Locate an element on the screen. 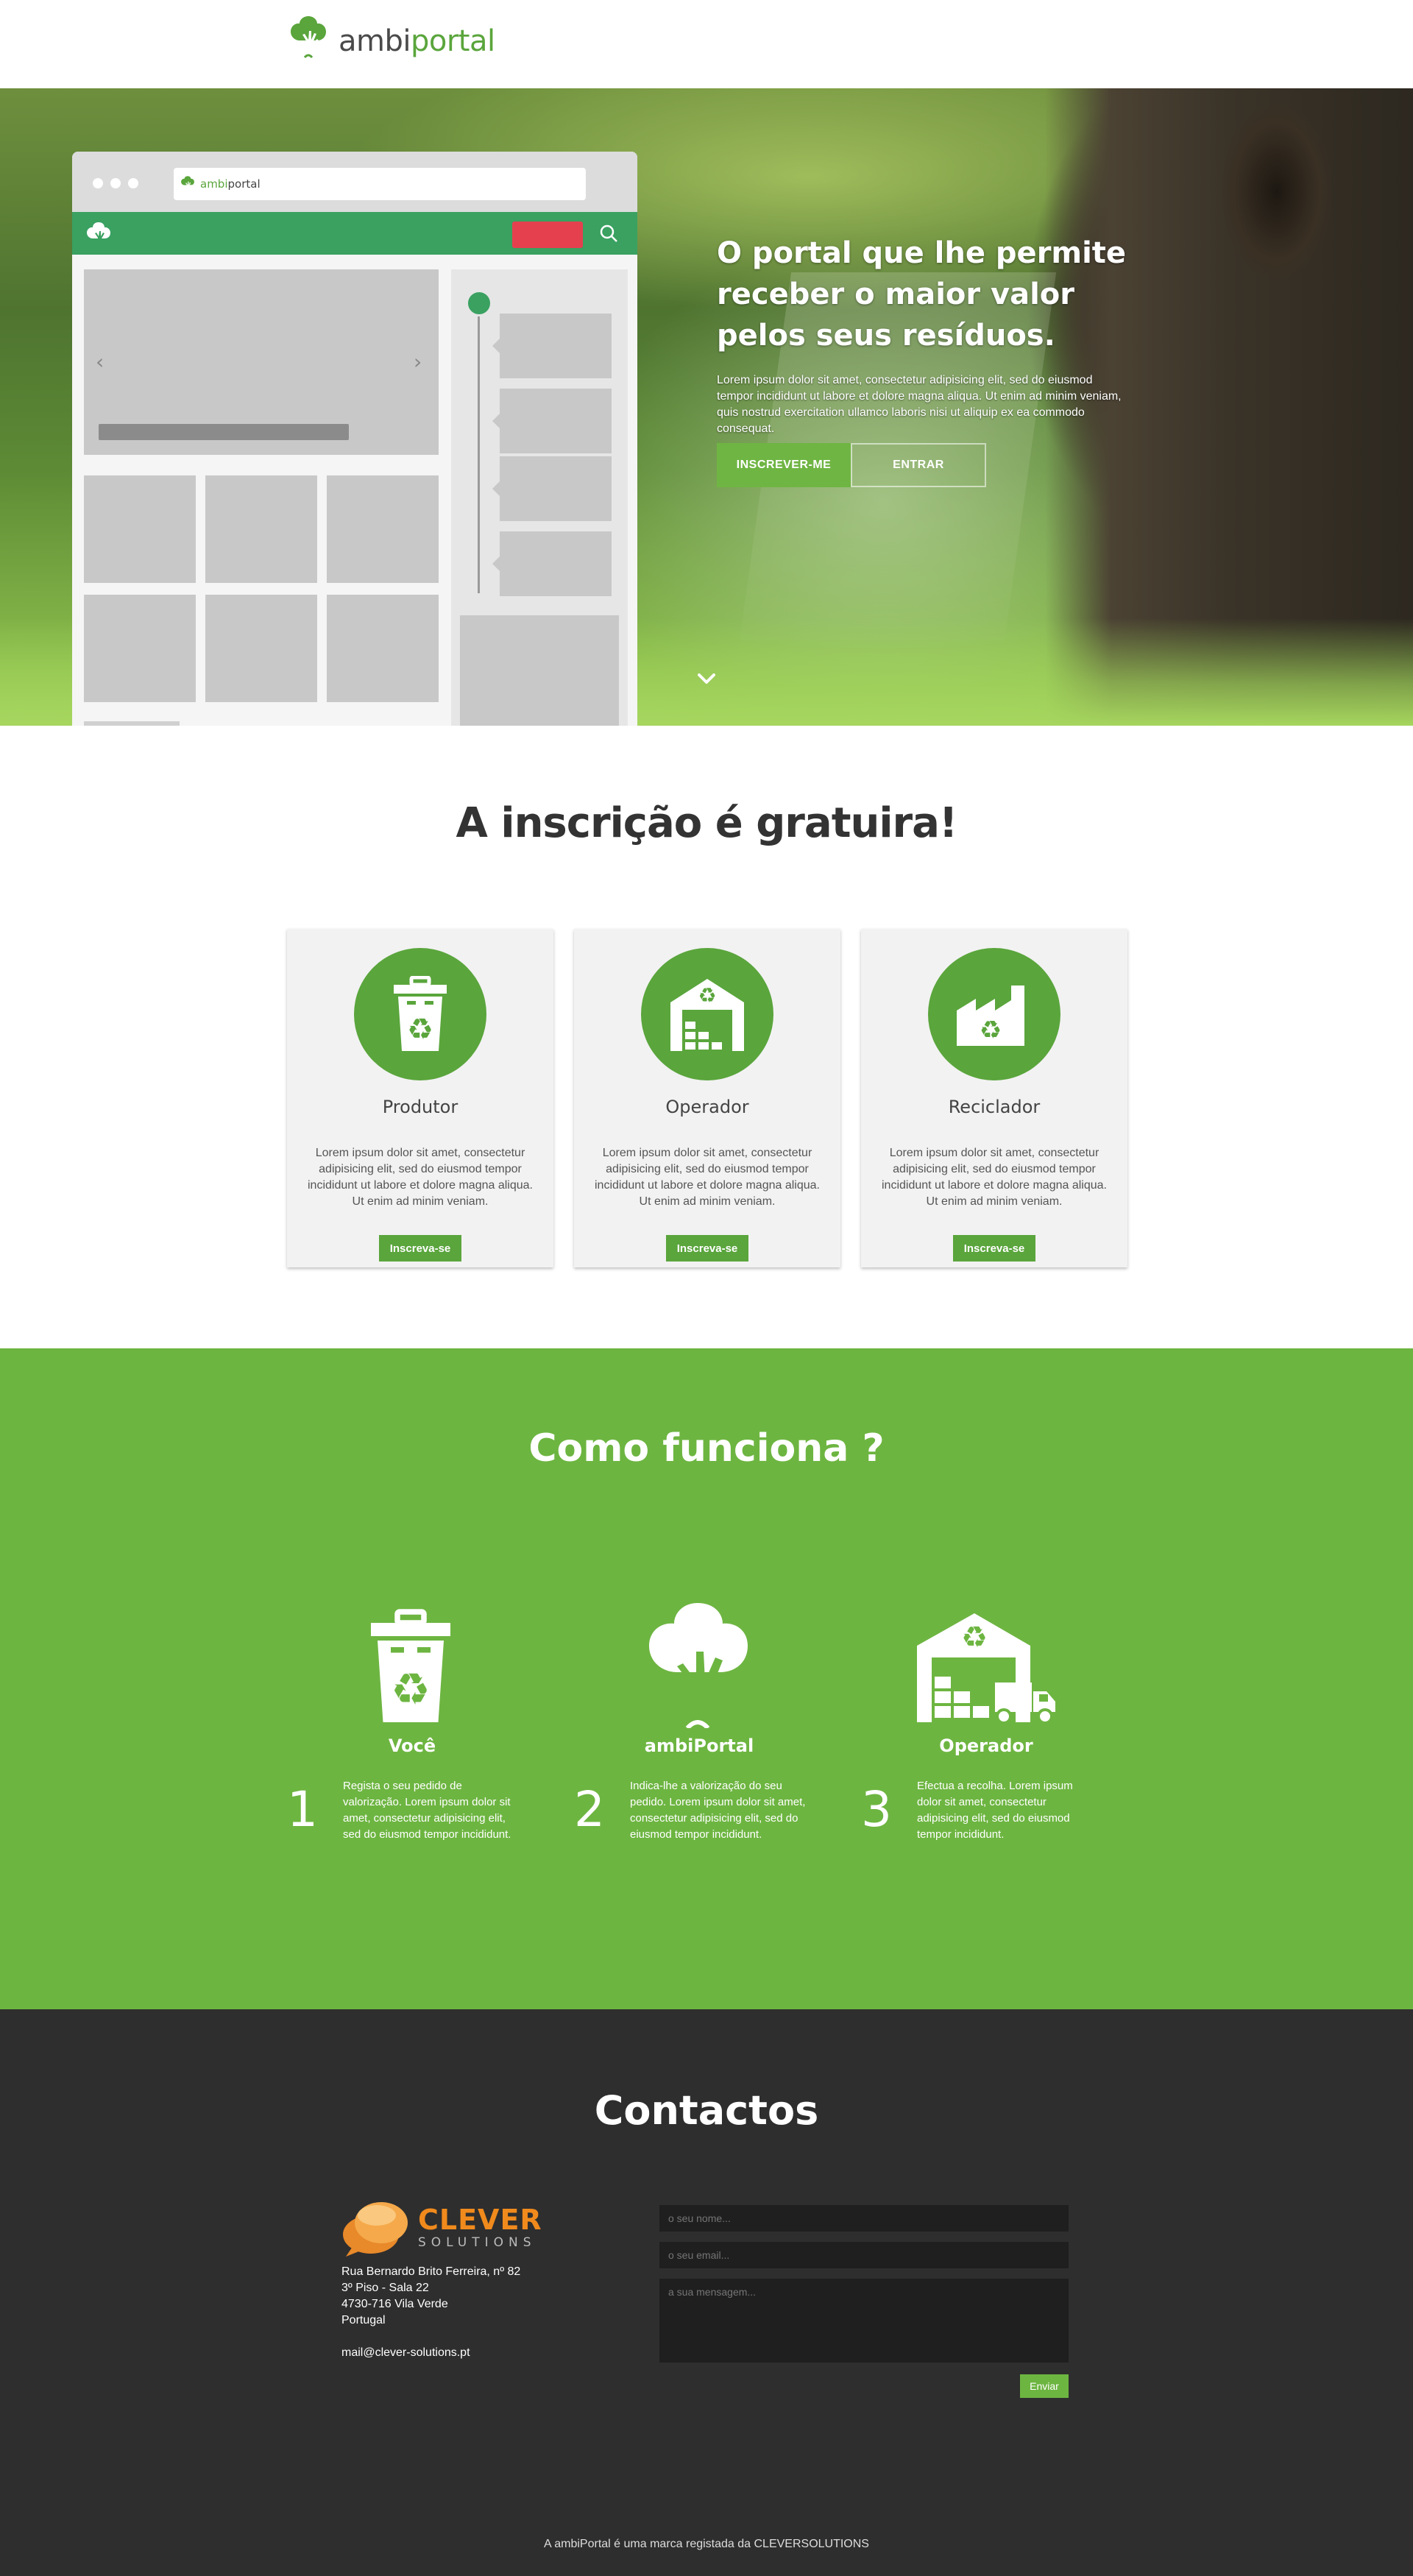 This screenshot has height=2576, width=1413. card-title: Produtor is located at coordinates (420, 1107).